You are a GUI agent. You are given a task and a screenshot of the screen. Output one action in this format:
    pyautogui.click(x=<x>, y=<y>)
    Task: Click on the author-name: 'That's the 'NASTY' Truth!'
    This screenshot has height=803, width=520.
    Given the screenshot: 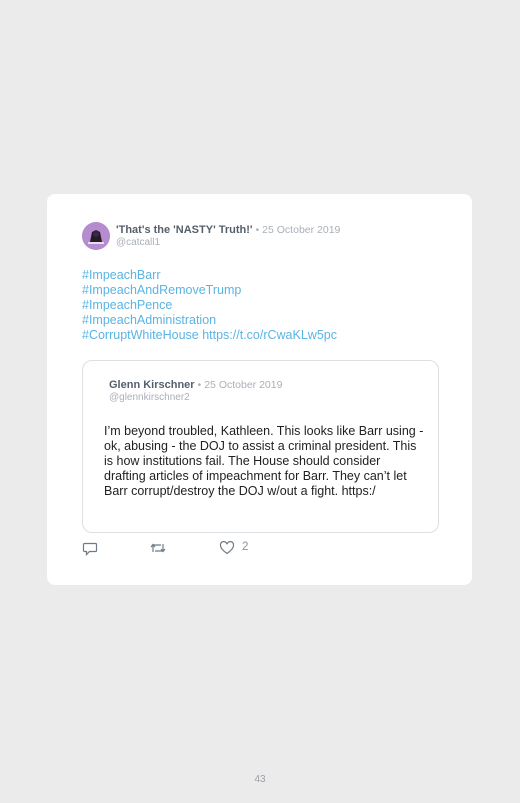 What is the action you would take?
    pyautogui.click(x=184, y=230)
    